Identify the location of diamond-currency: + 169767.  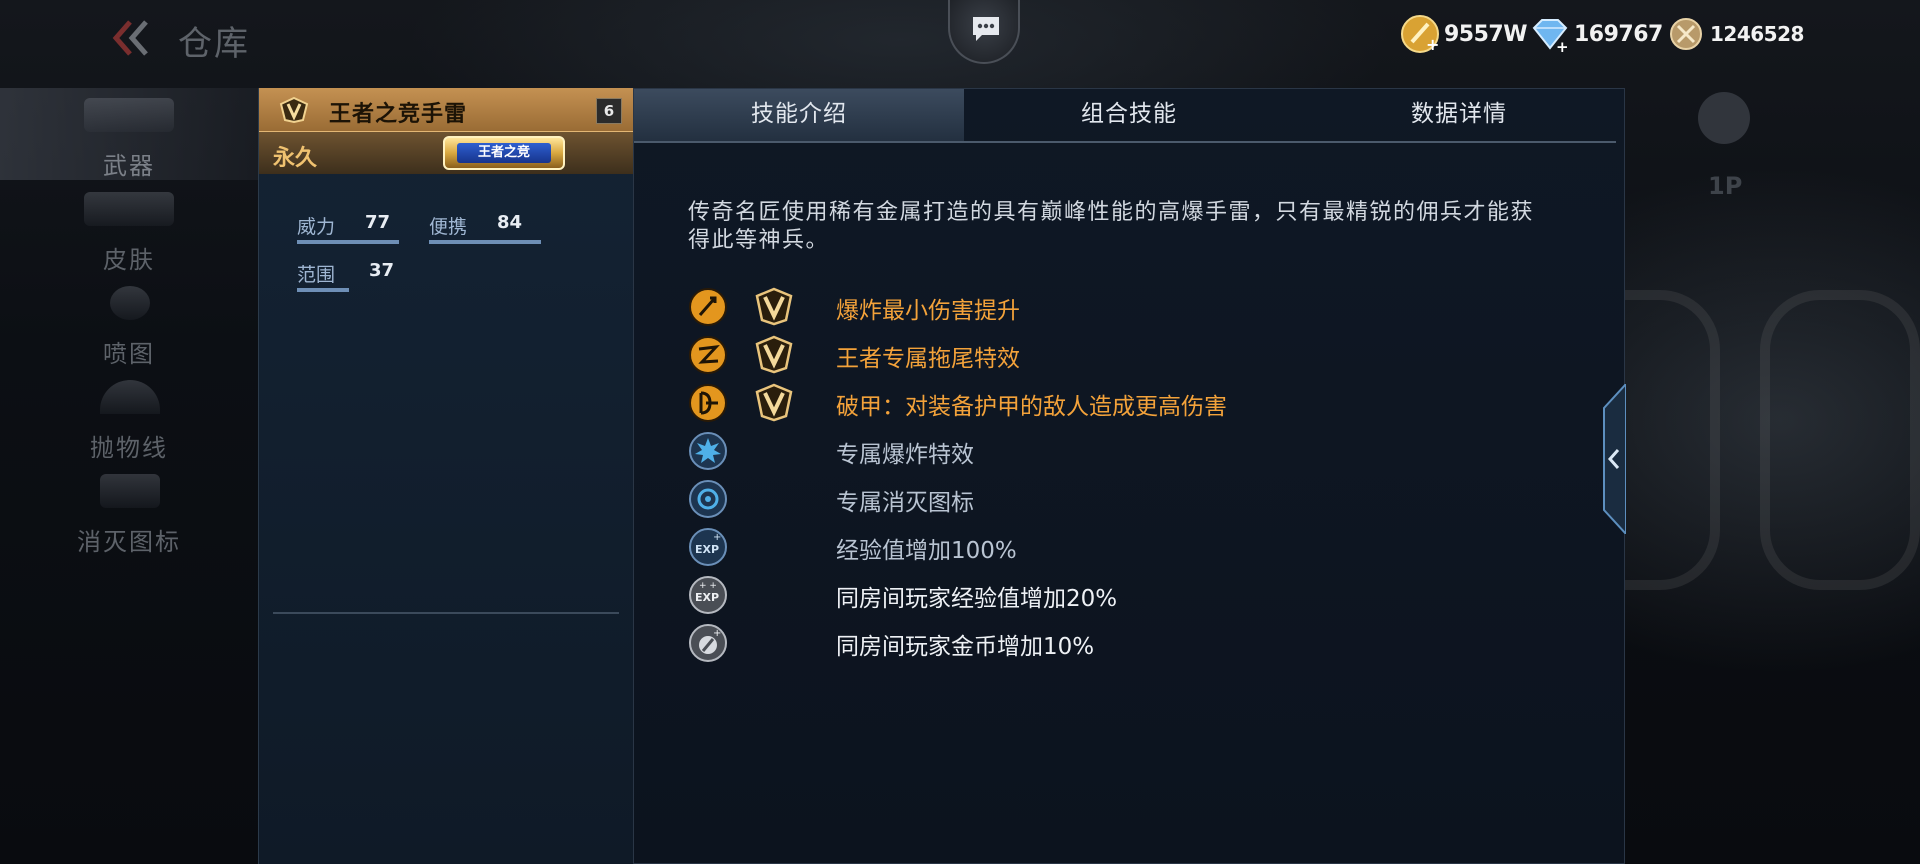
(1596, 34).